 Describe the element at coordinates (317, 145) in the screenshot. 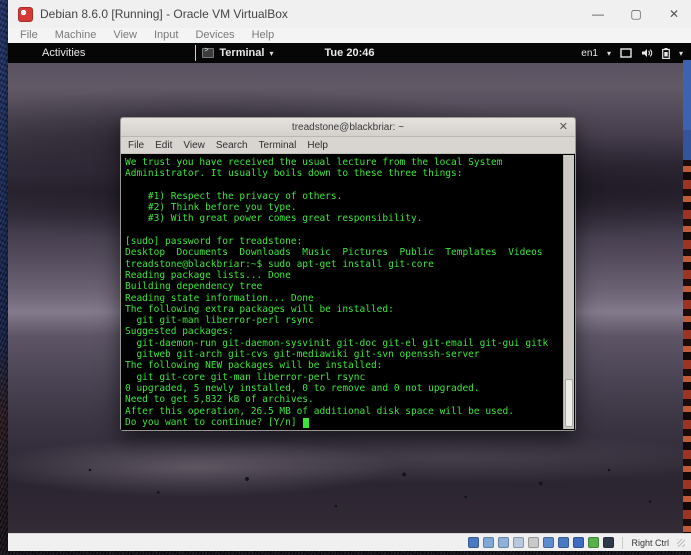

I see `terminal-menu-5: Help` at that location.